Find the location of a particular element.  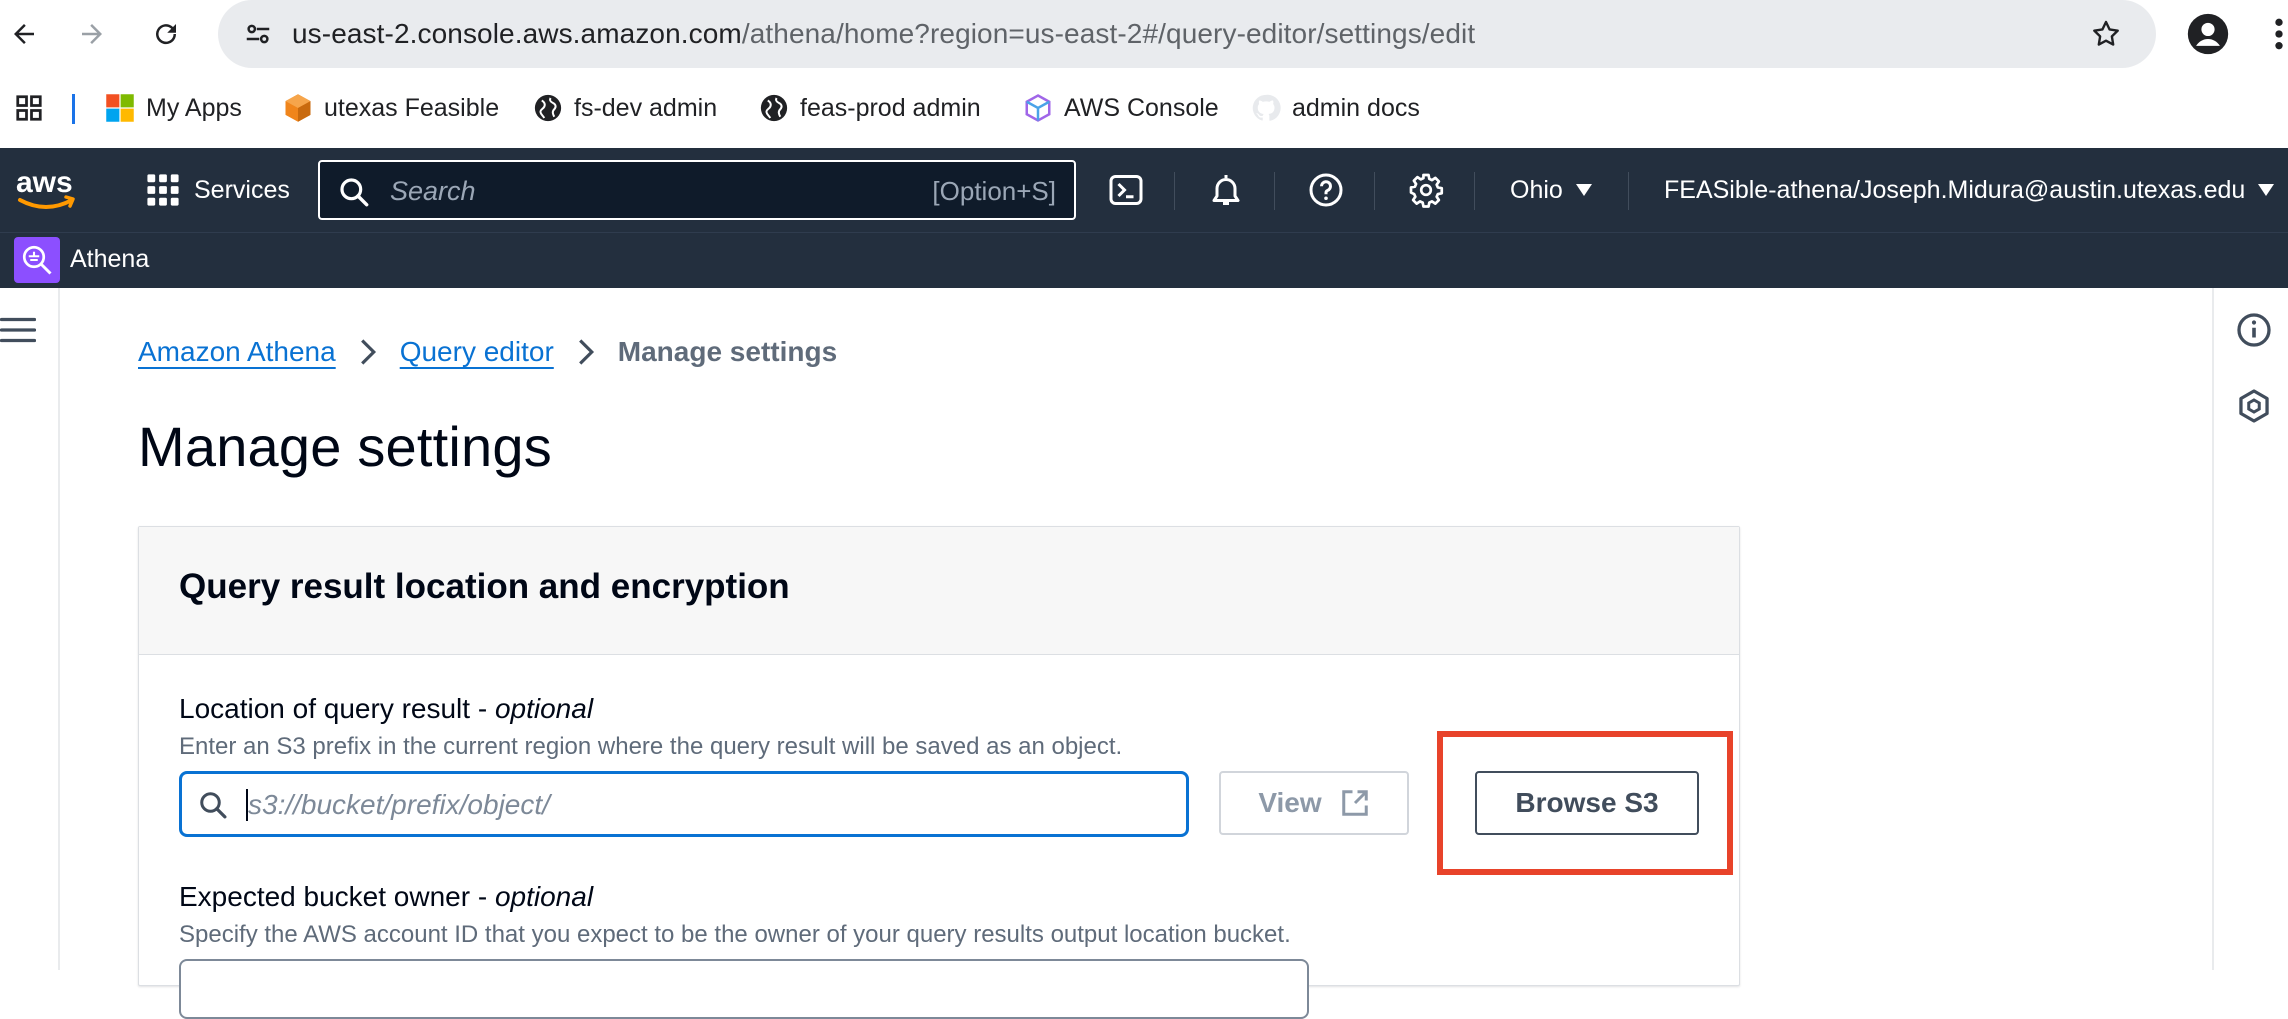

svg-text: aws is located at coordinates (44, 182).